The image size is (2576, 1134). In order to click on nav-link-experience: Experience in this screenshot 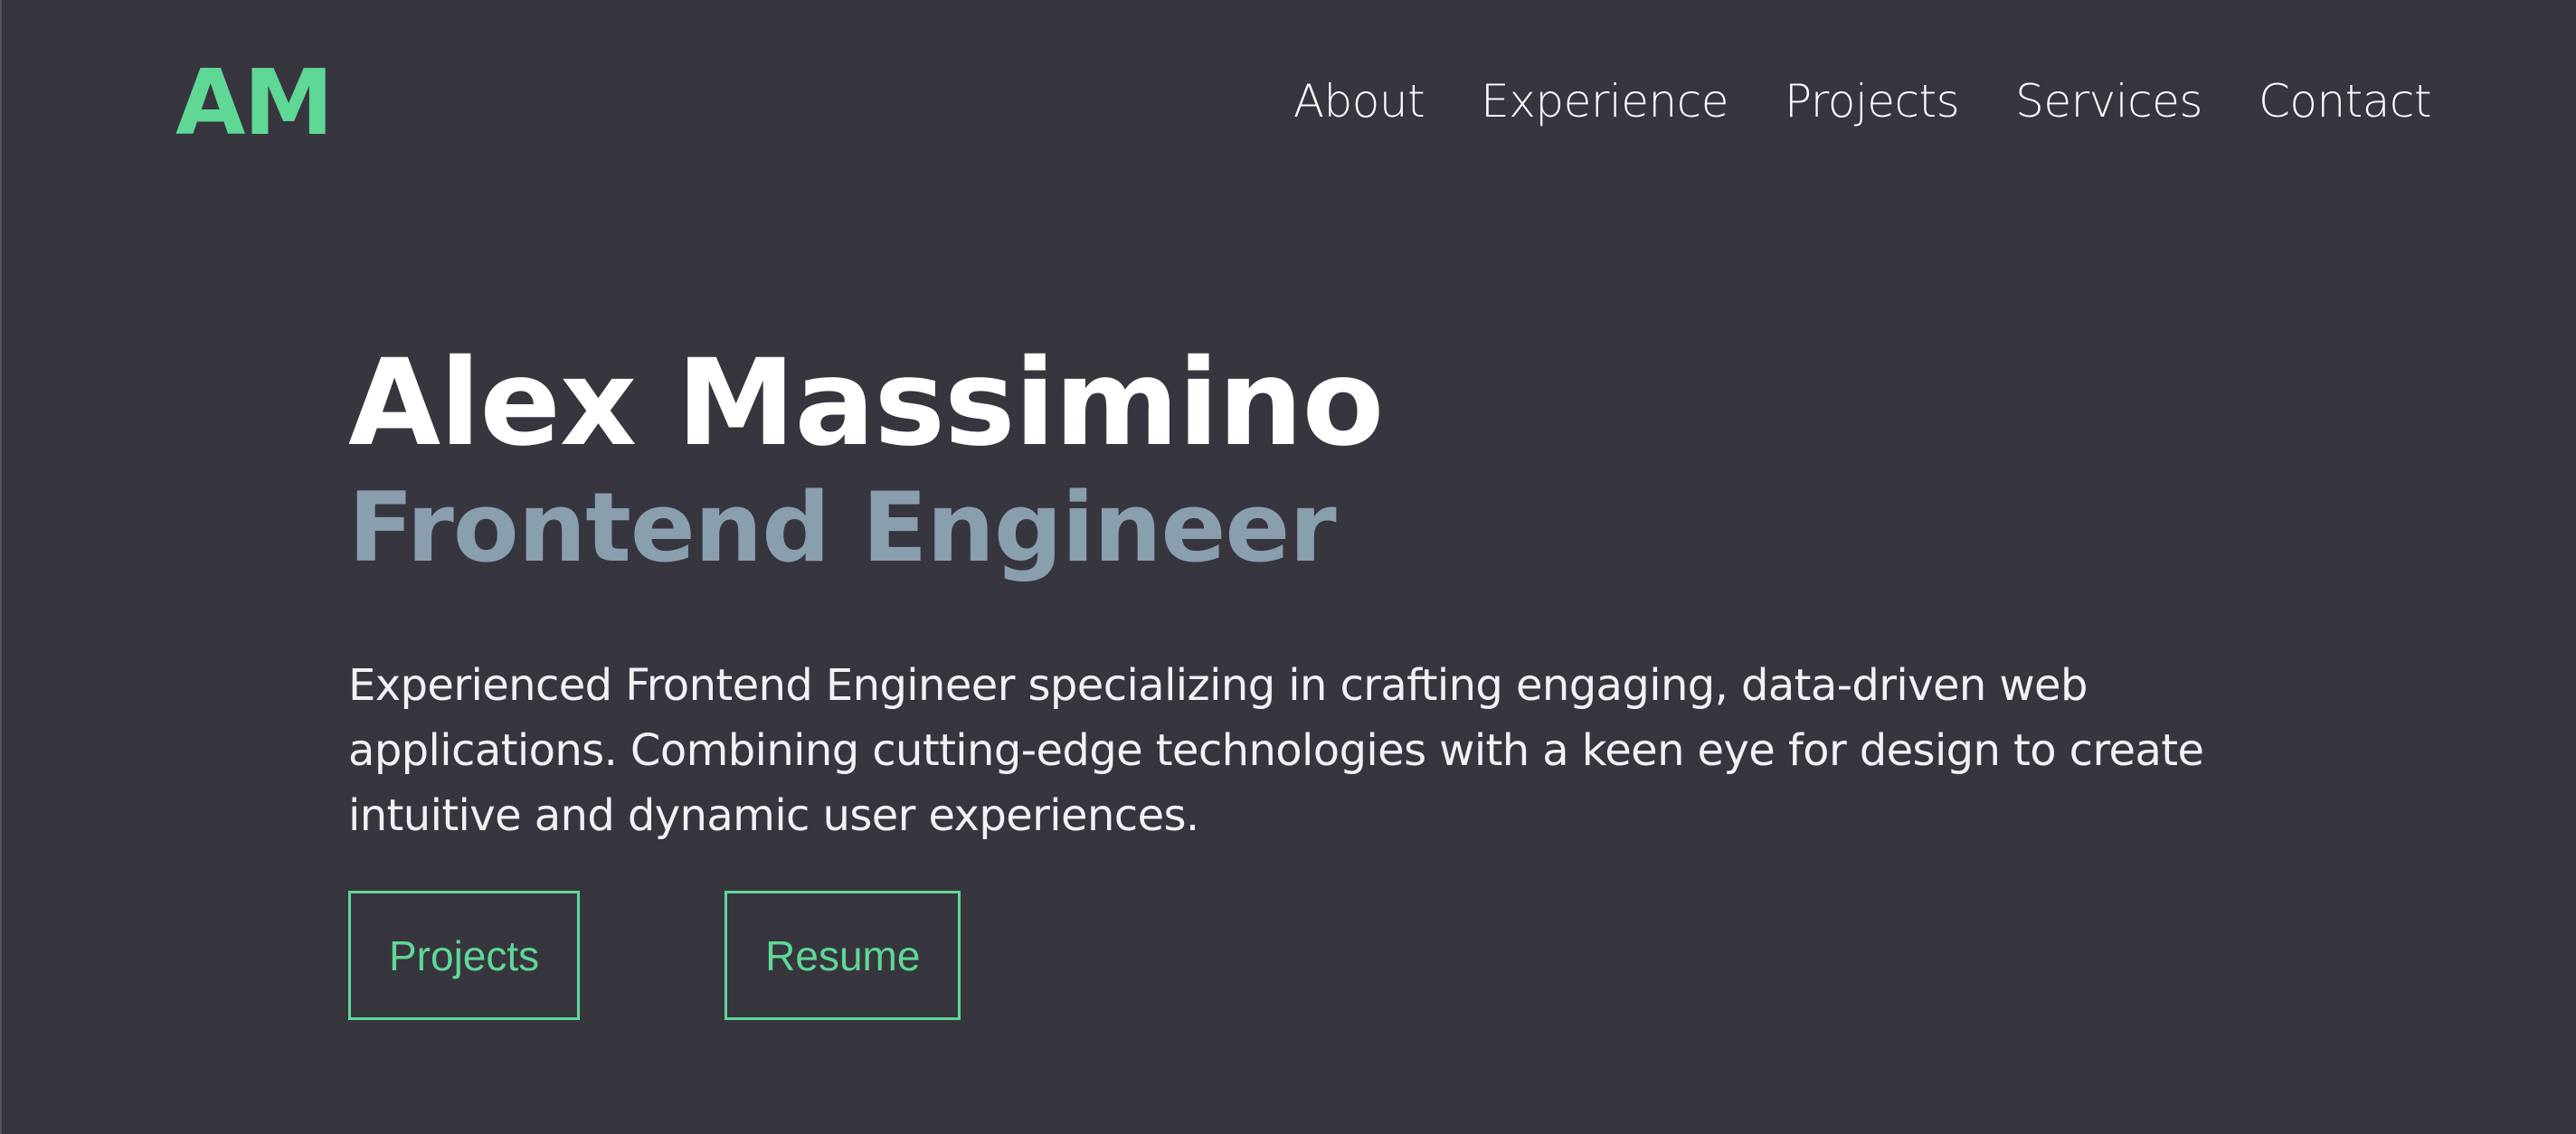, I will do `click(1604, 101)`.